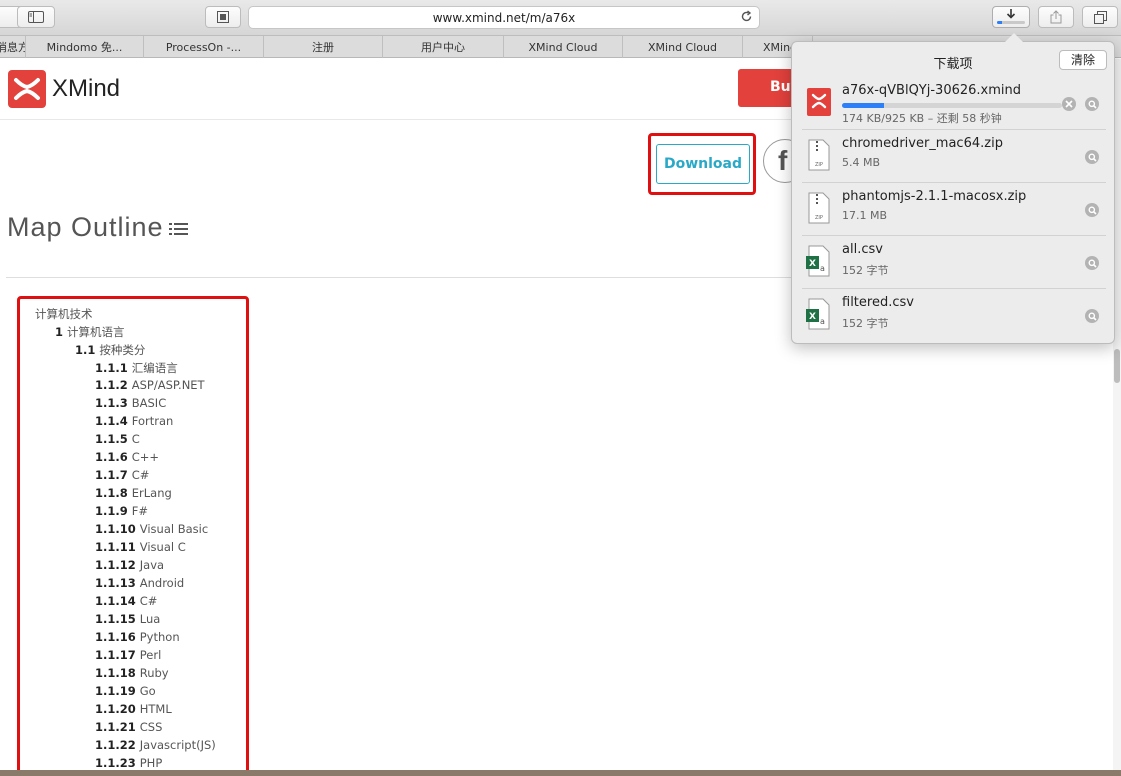 This screenshot has height=776, width=1121. Describe the element at coordinates (954, 263) in the screenshot. I see `download-item: X a all.csv 152 字节` at that location.